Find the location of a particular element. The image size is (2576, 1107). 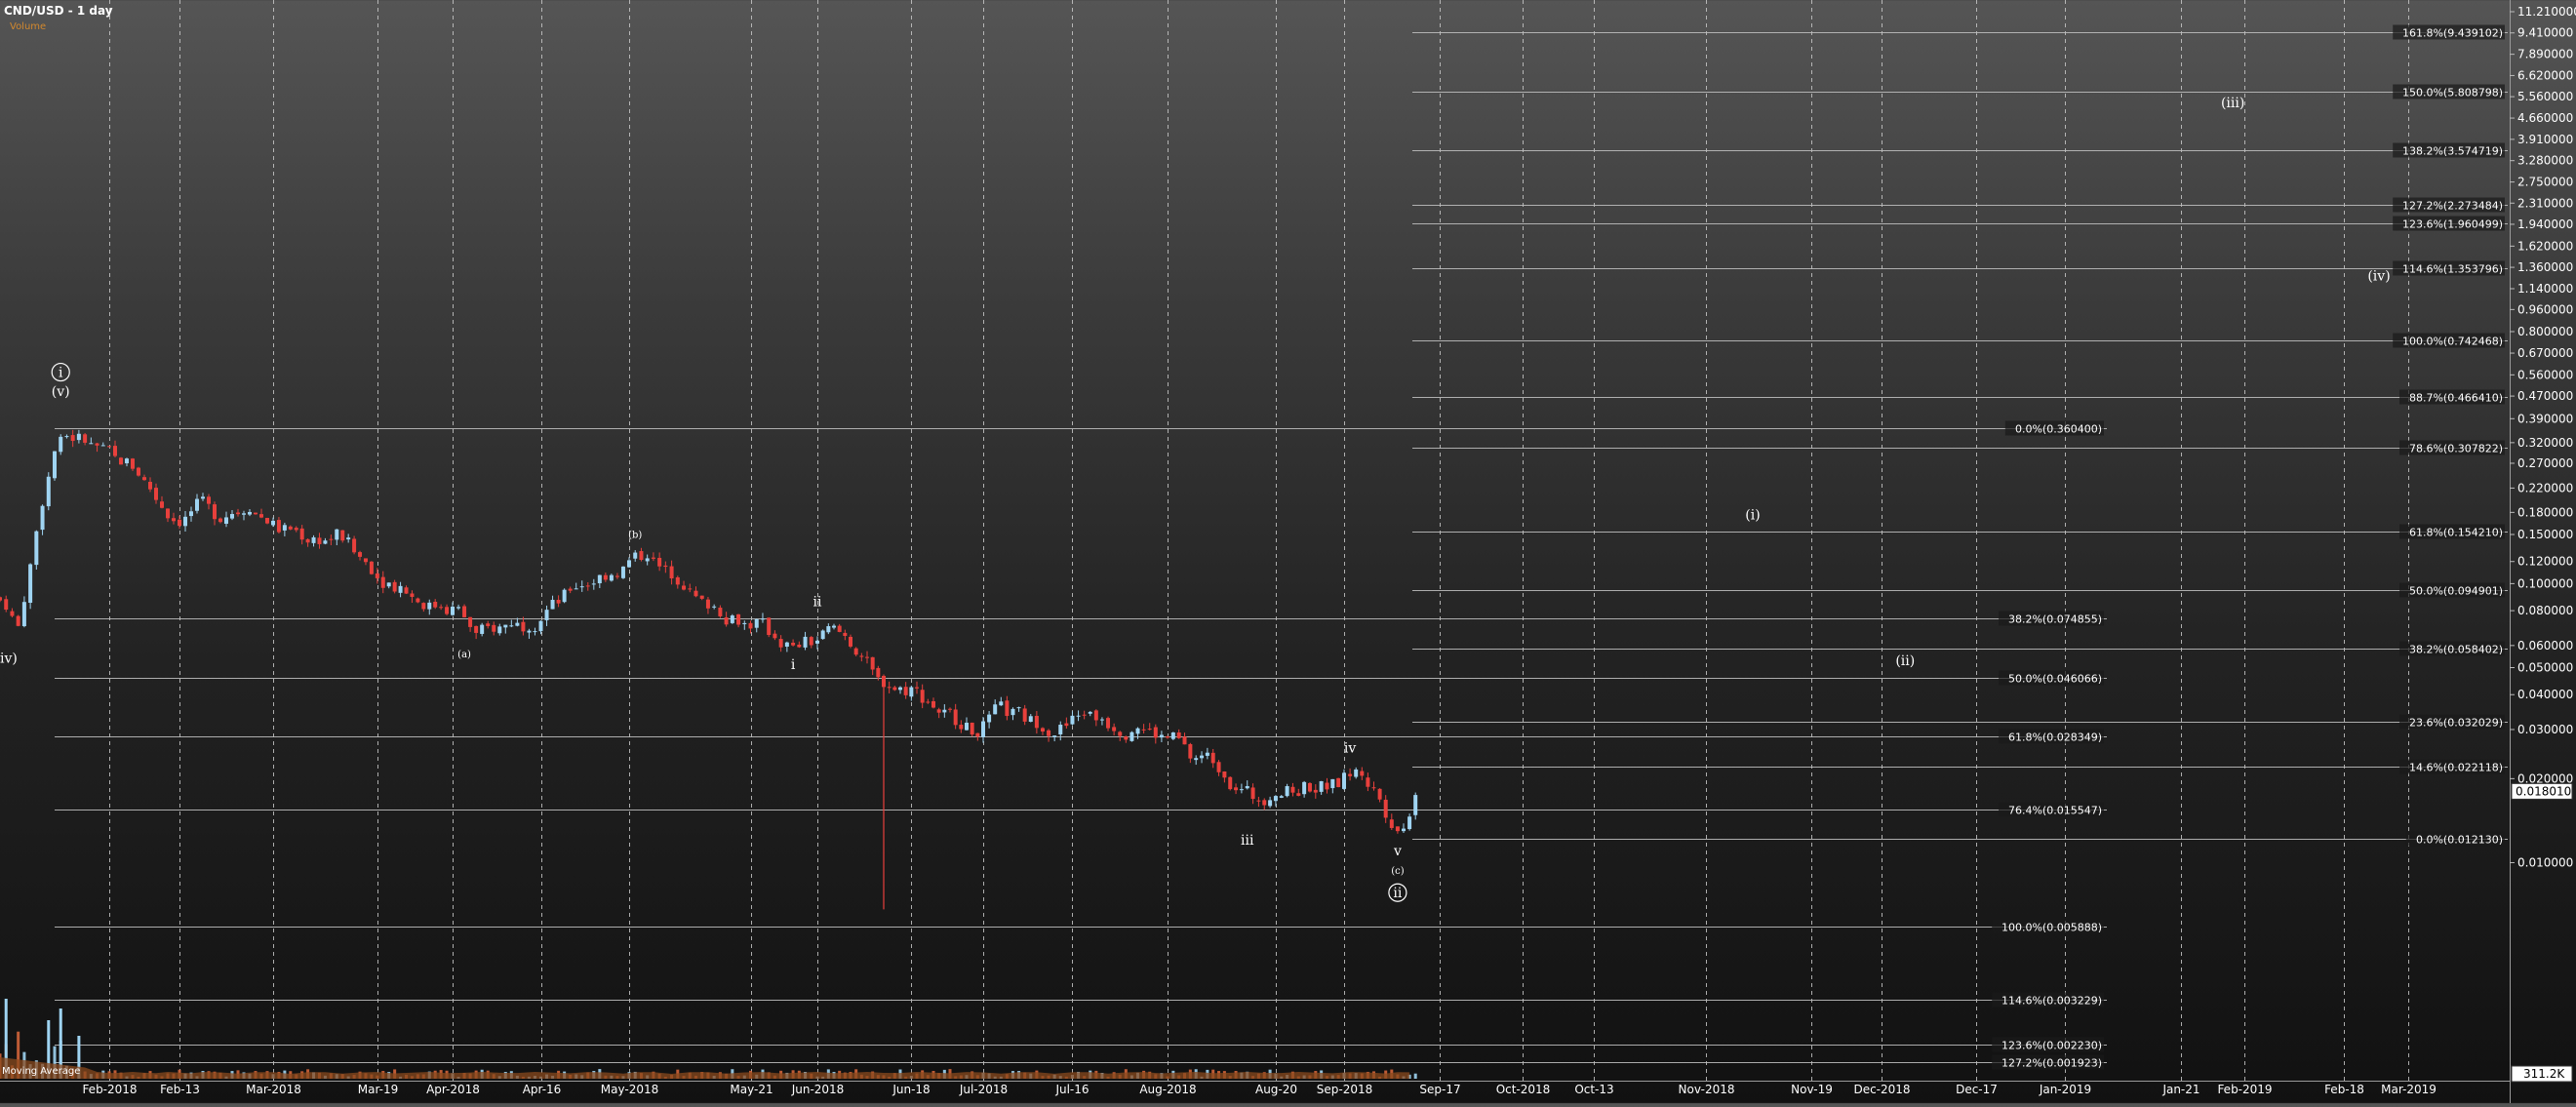

x-tick-label: Jan-2019 is located at coordinates (2065, 1089).